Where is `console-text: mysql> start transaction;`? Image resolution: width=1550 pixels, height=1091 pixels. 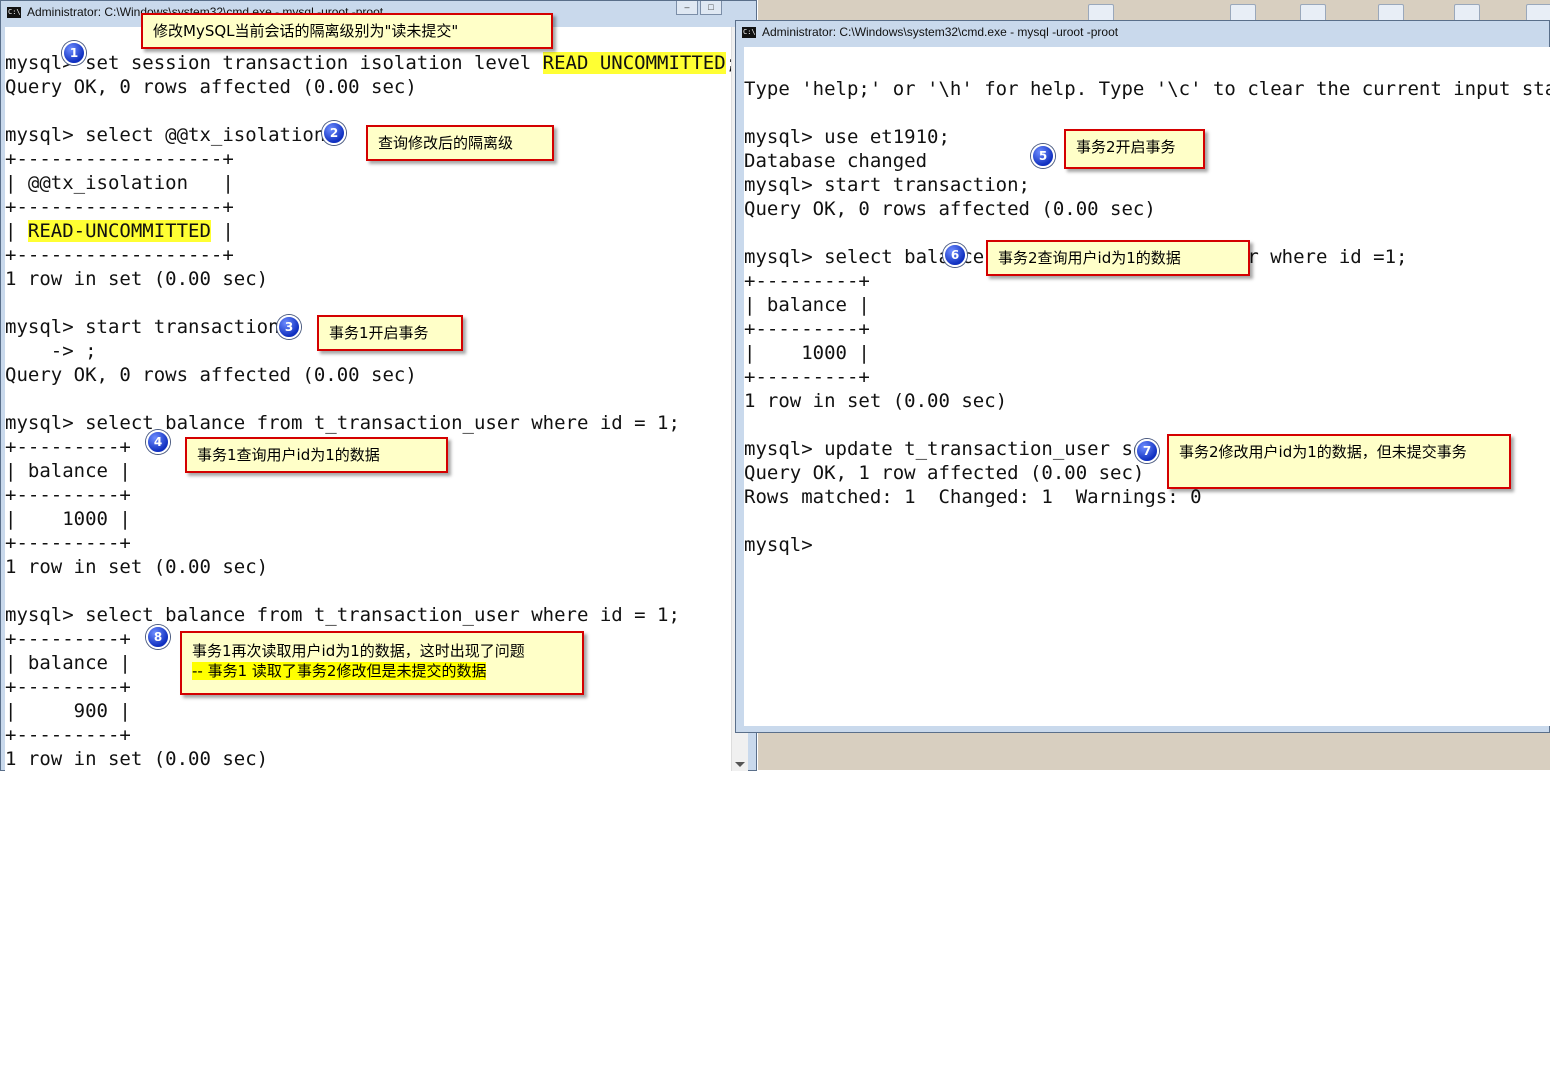
console-text: mysql> start transaction; is located at coordinates (887, 185).